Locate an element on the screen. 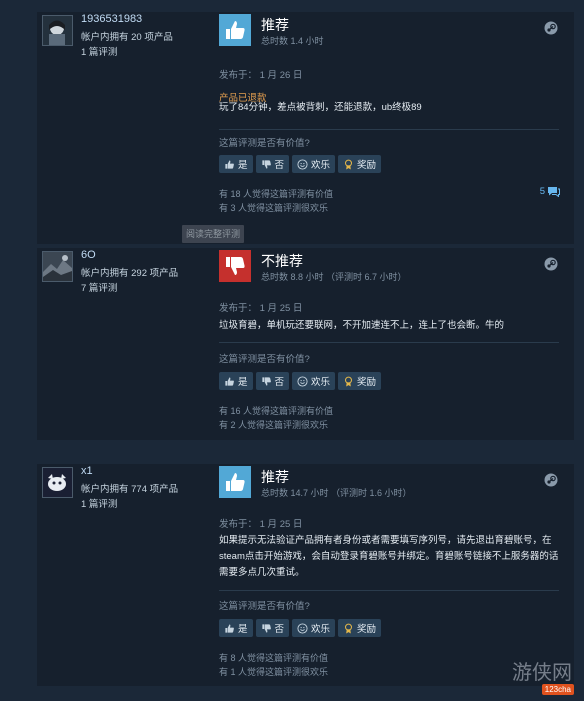  review-count: 7 篇评测 is located at coordinates (99, 287).